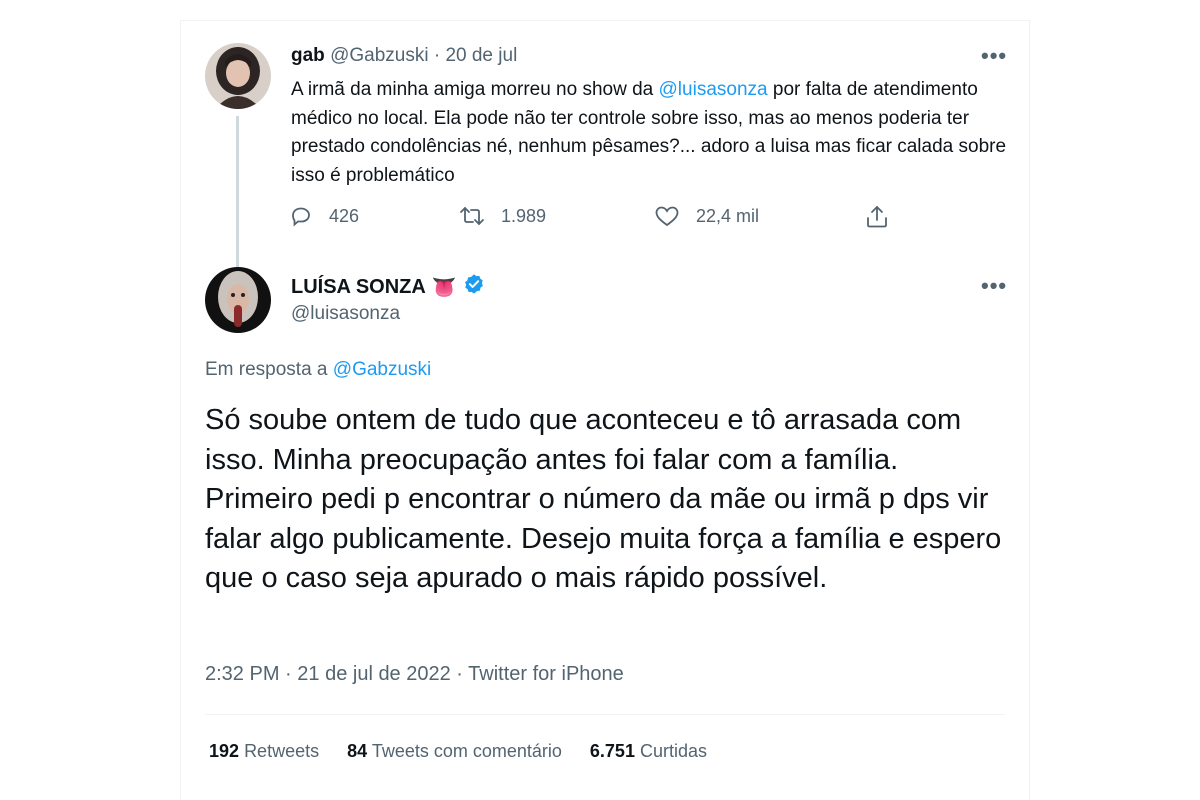 Image resolution: width=1200 pixels, height=800 pixels. I want to click on tweet-text-part: A irmã da minha amiga morreu no show da, so click(475, 89).